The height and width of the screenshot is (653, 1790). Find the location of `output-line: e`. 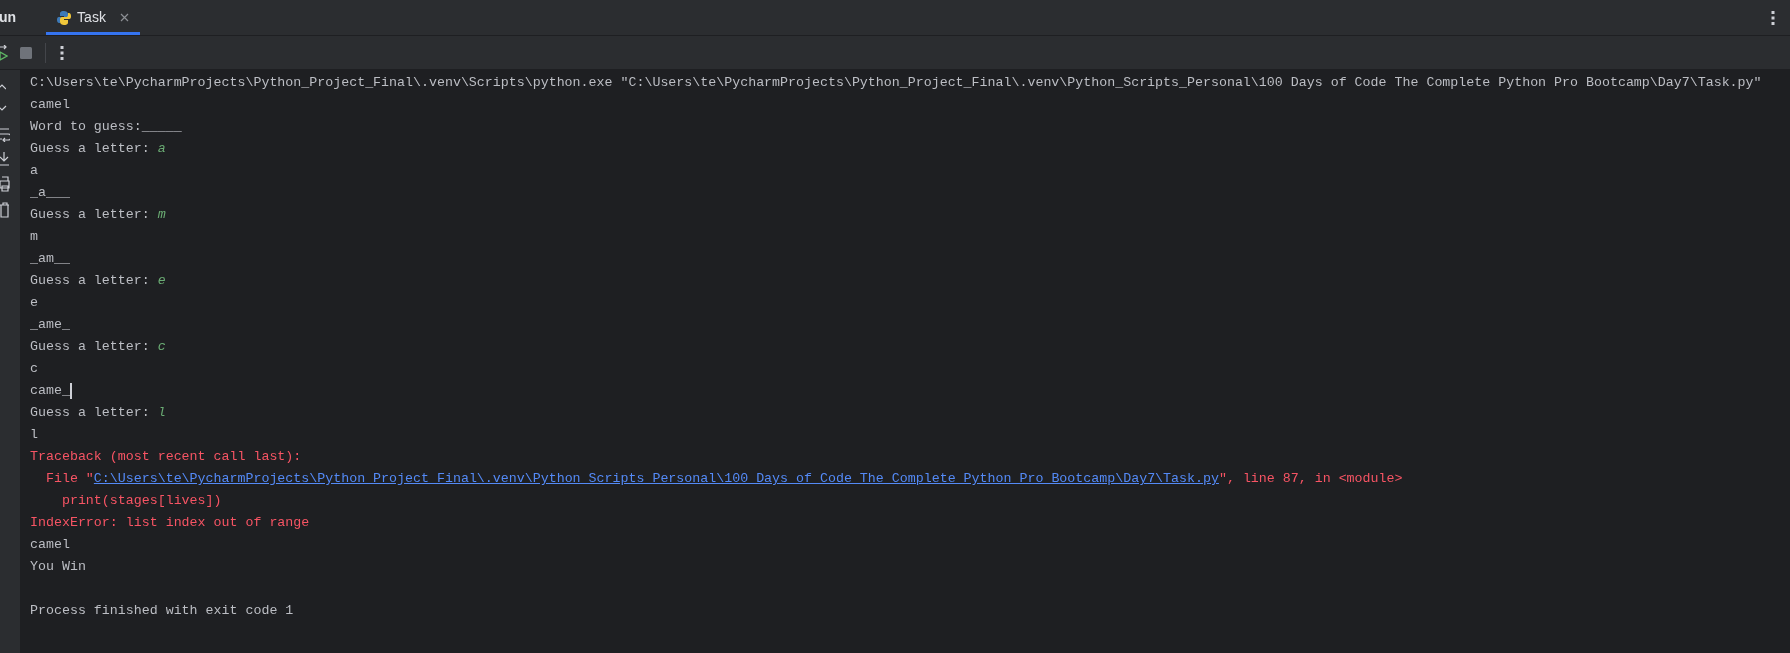

output-line: e is located at coordinates (34, 303).